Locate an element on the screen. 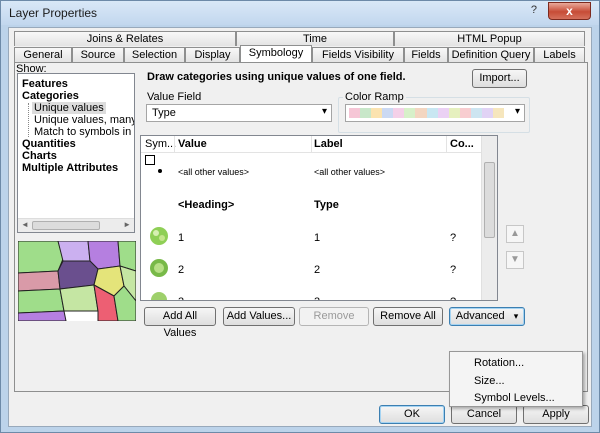 The height and width of the screenshot is (433, 600). close-icon: x is located at coordinates (569, 11).